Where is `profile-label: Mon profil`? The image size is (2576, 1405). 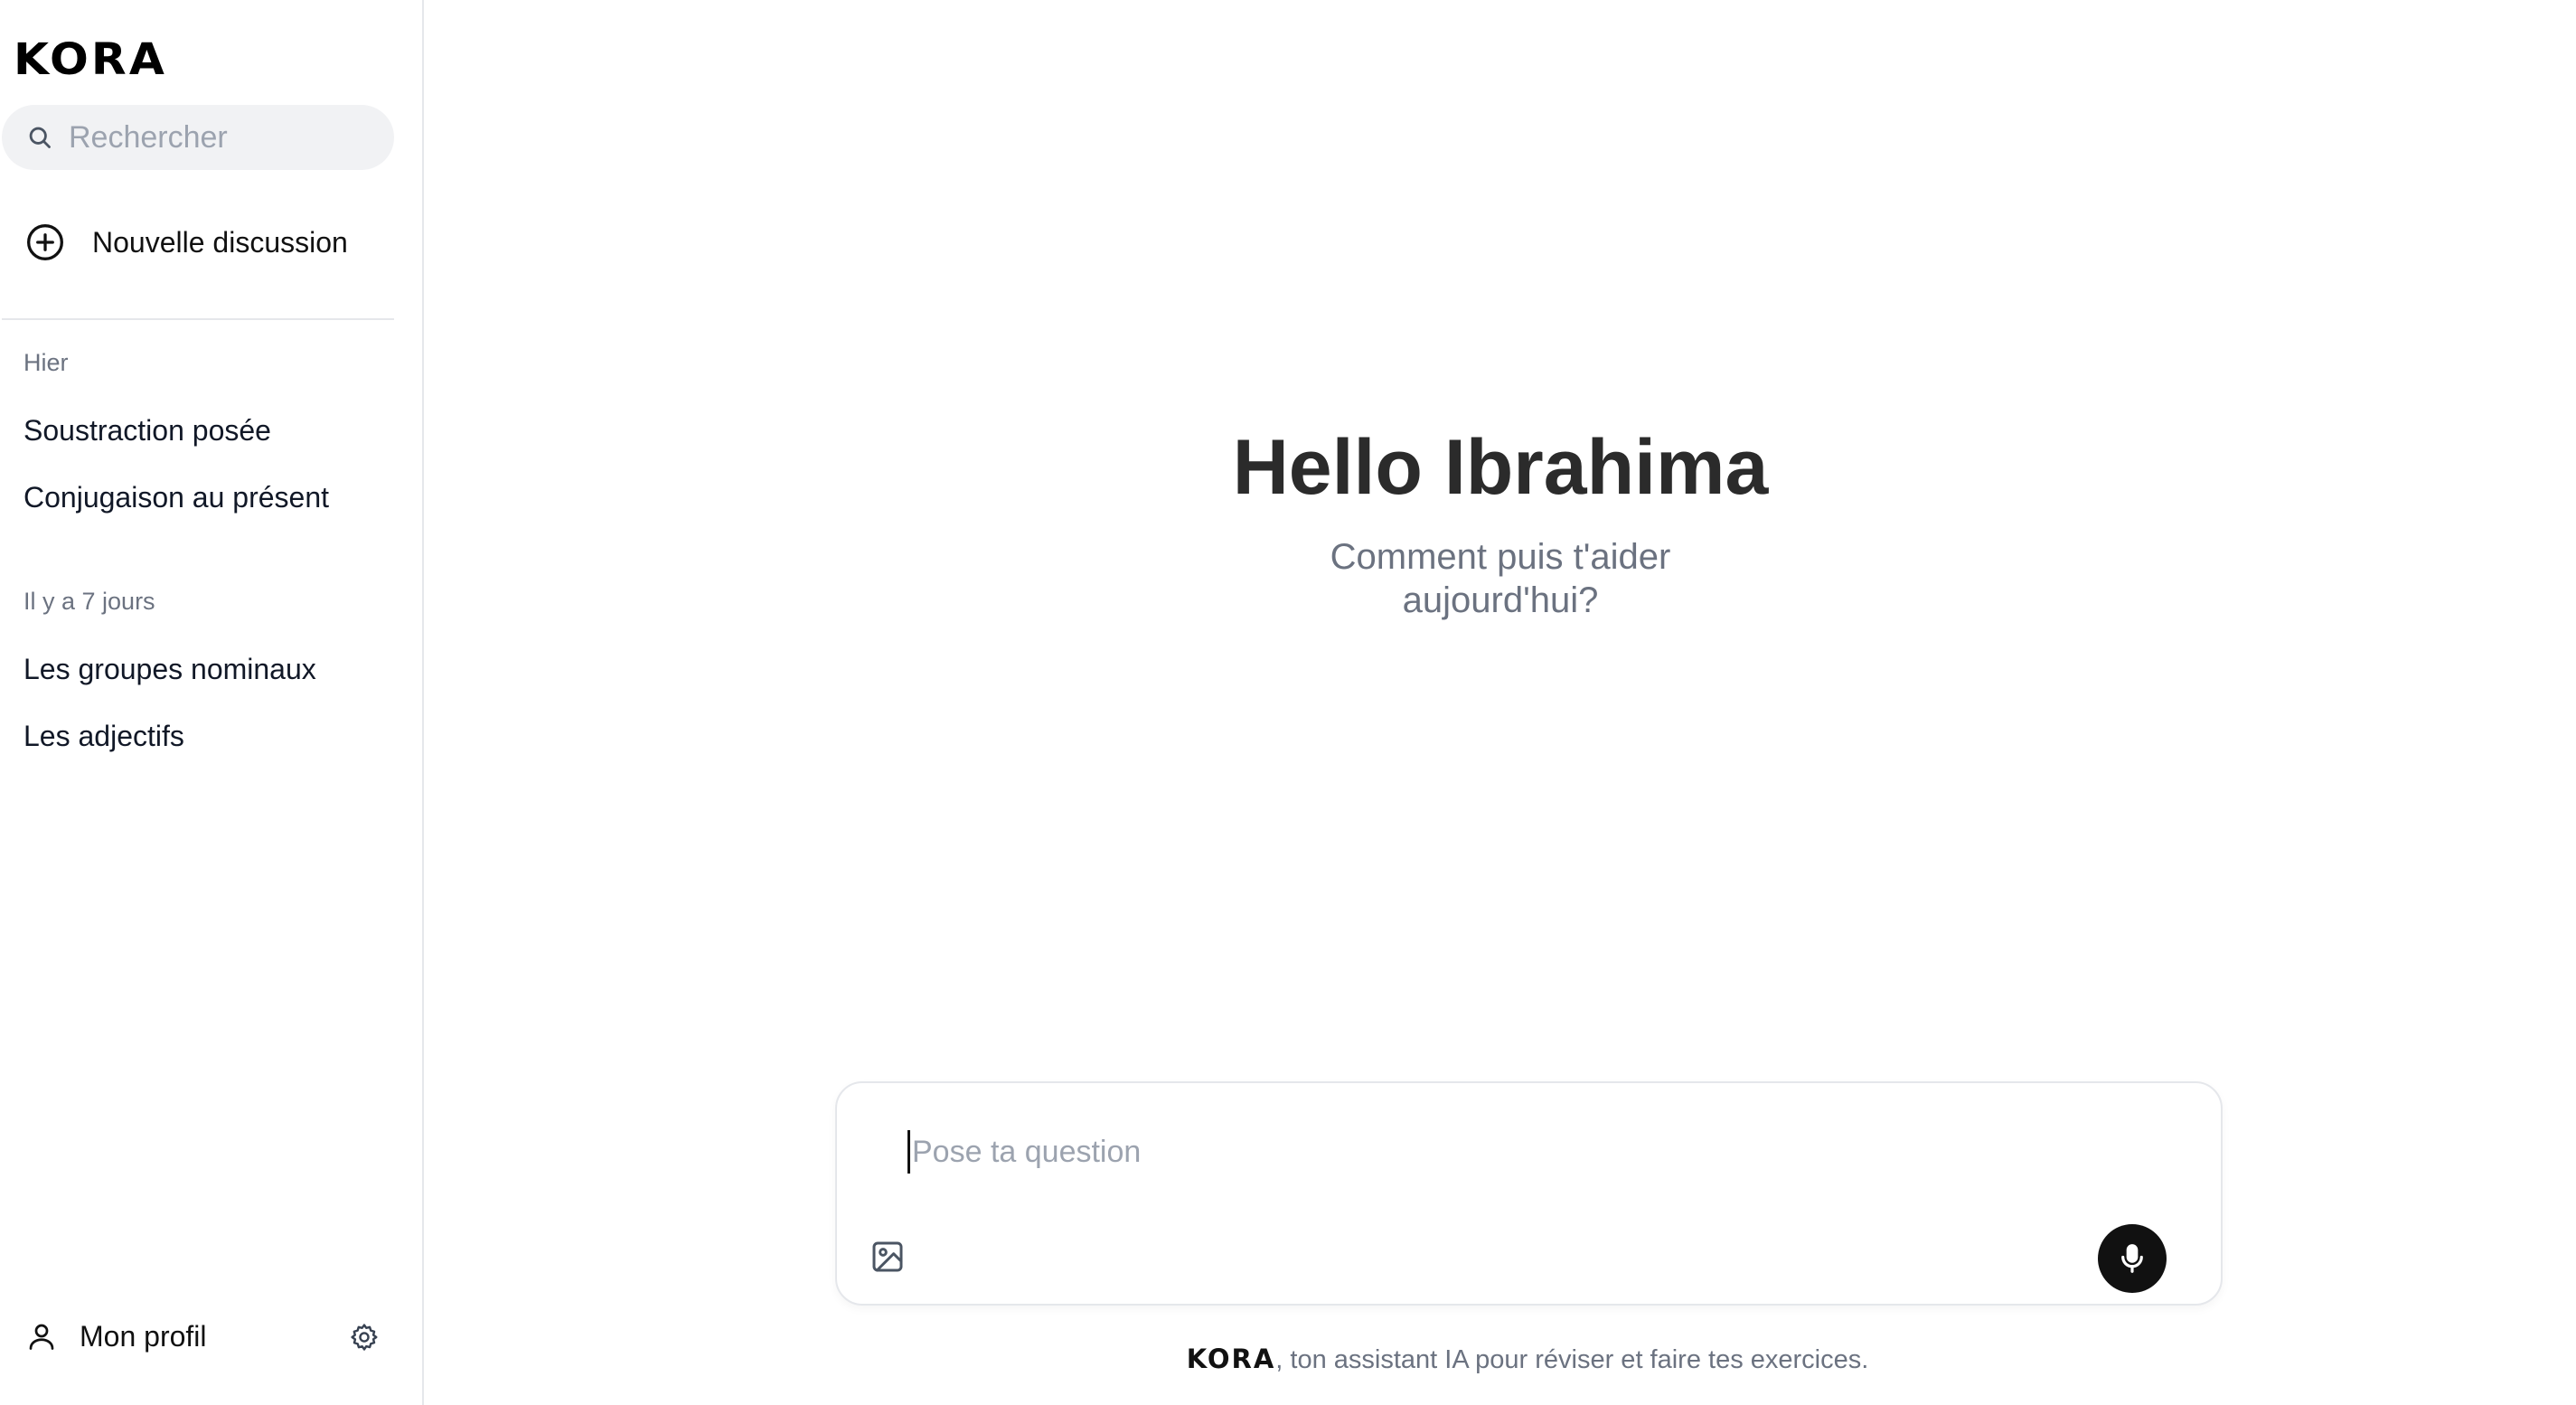
profile-label: Mon profil is located at coordinates (143, 1336).